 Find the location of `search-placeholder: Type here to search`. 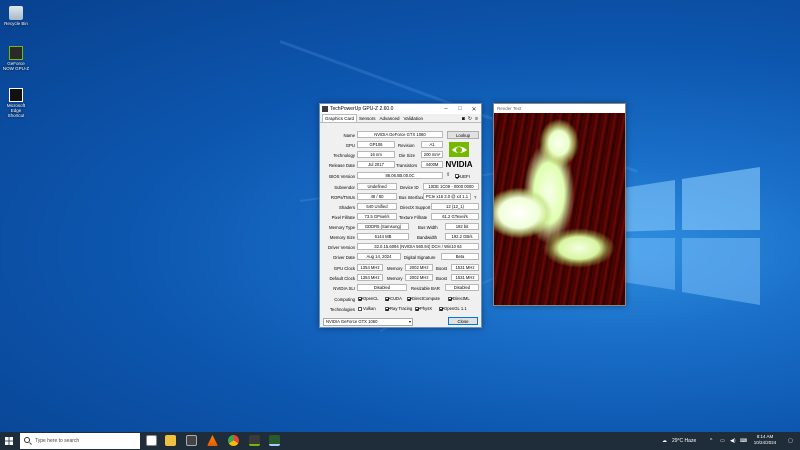

search-placeholder: Type here to search is located at coordinates (57, 441).